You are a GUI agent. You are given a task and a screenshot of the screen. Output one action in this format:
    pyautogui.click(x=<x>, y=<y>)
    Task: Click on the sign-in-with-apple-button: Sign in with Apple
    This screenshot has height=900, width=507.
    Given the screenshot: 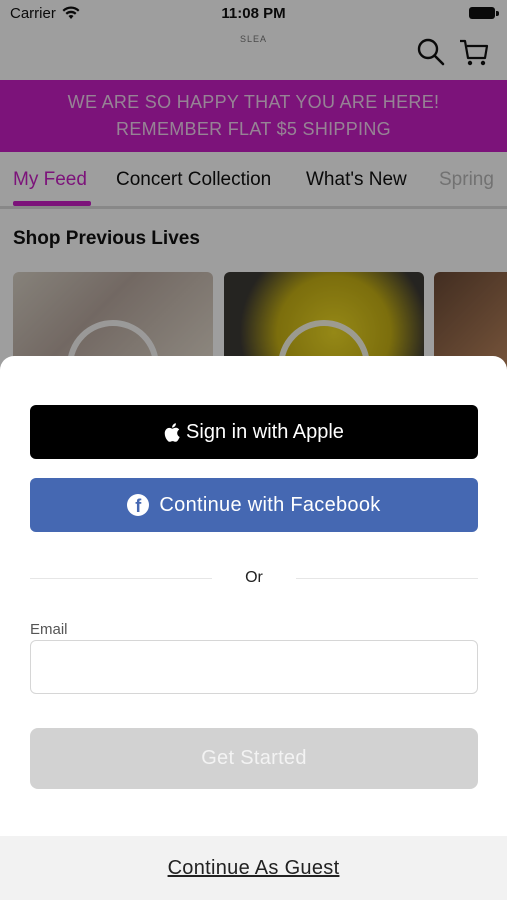 What is the action you would take?
    pyautogui.click(x=254, y=432)
    